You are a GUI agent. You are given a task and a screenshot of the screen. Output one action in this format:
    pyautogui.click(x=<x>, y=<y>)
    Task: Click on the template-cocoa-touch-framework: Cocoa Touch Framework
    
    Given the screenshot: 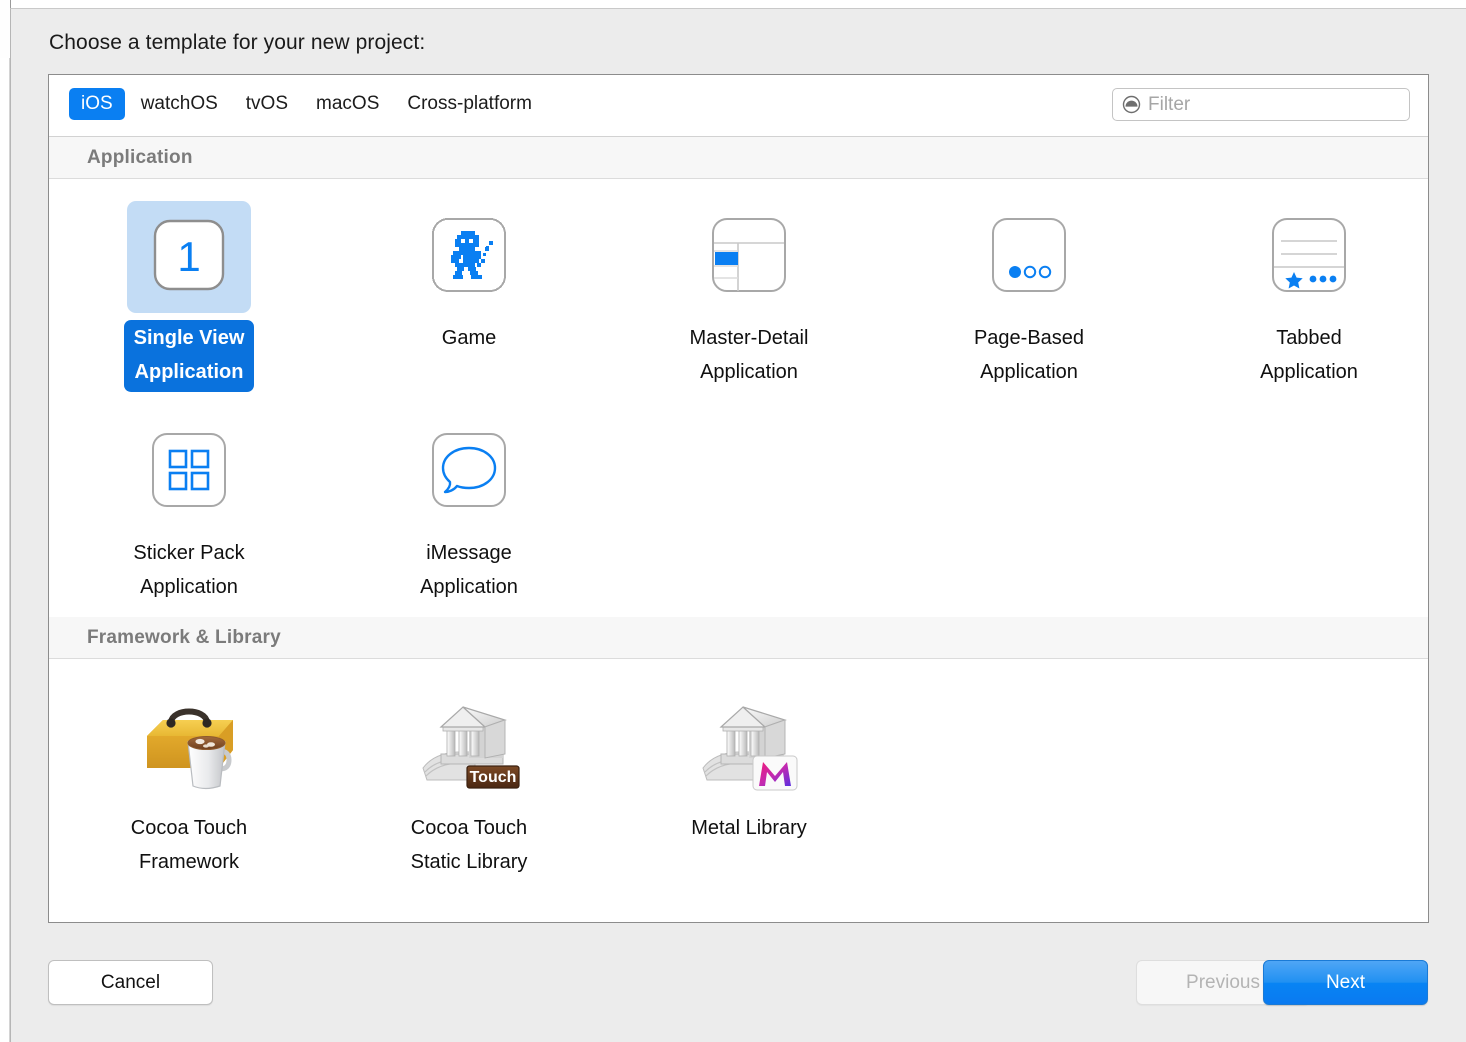 What is the action you would take?
    pyautogui.click(x=189, y=783)
    